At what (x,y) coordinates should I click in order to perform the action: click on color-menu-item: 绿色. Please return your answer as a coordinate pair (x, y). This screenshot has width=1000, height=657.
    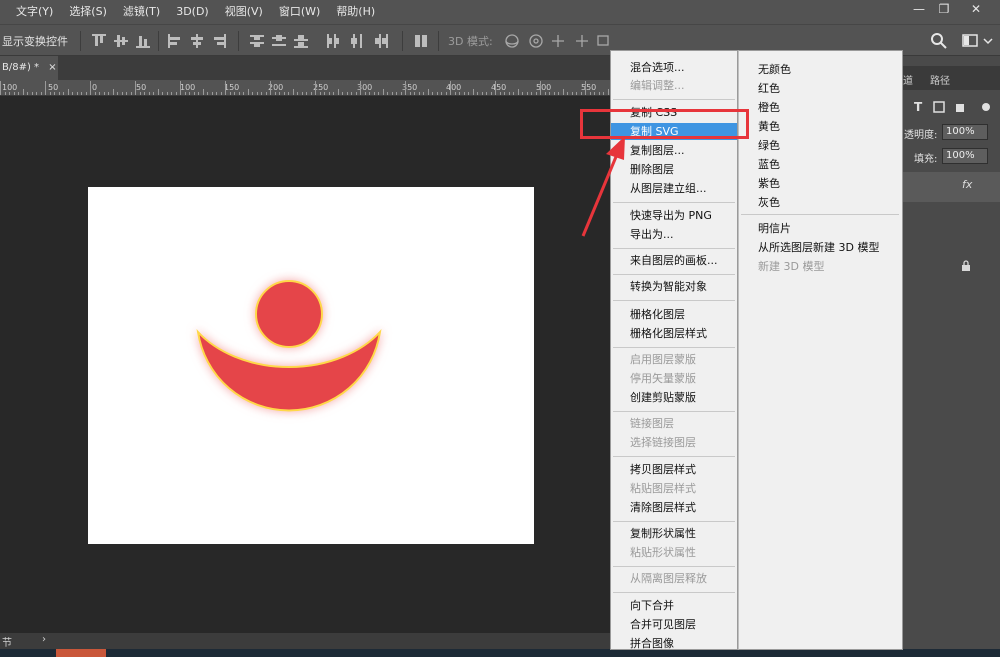
    Looking at the image, I should click on (820, 145).